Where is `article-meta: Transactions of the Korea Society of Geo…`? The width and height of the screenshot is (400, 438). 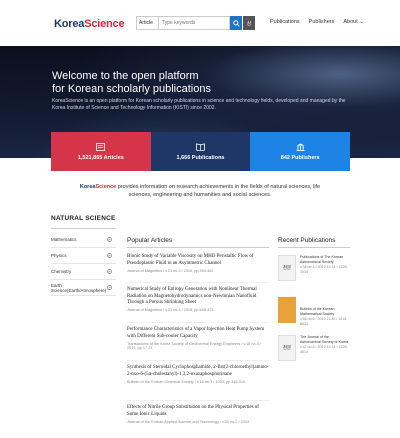
article-meta: Transactions of the Korea Society of Geo… is located at coordinates (194, 345).